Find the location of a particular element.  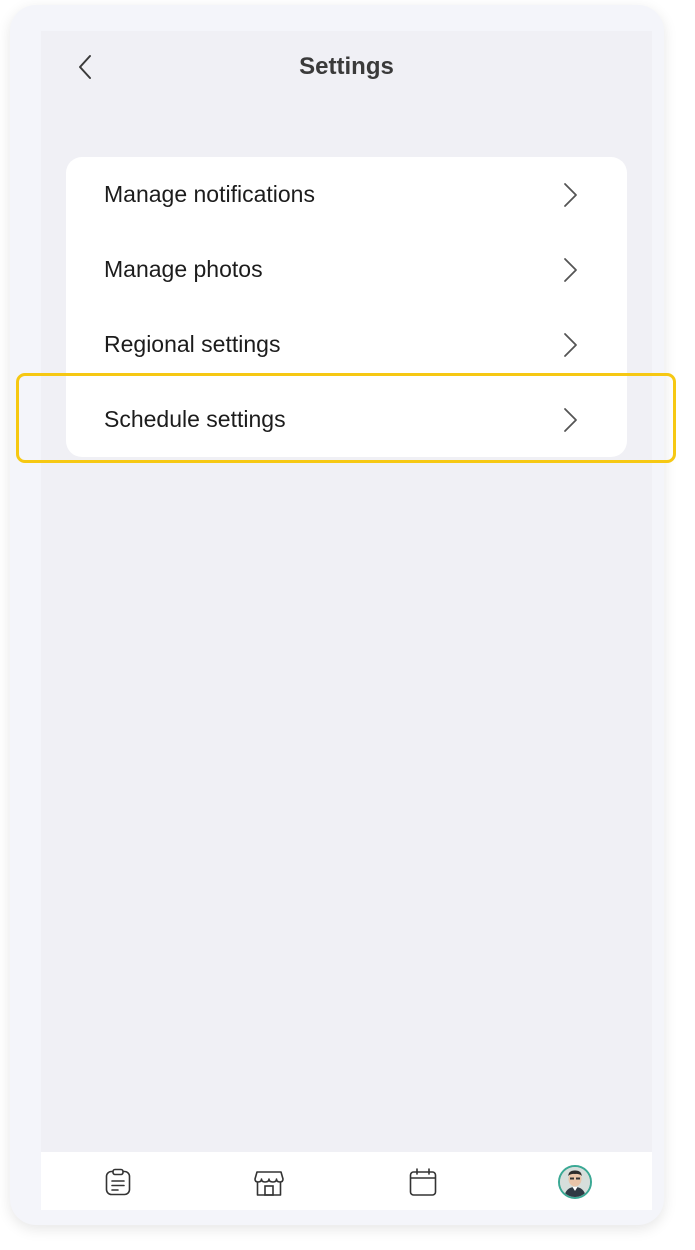

settings-item-label: Manage photos is located at coordinates (183, 269).